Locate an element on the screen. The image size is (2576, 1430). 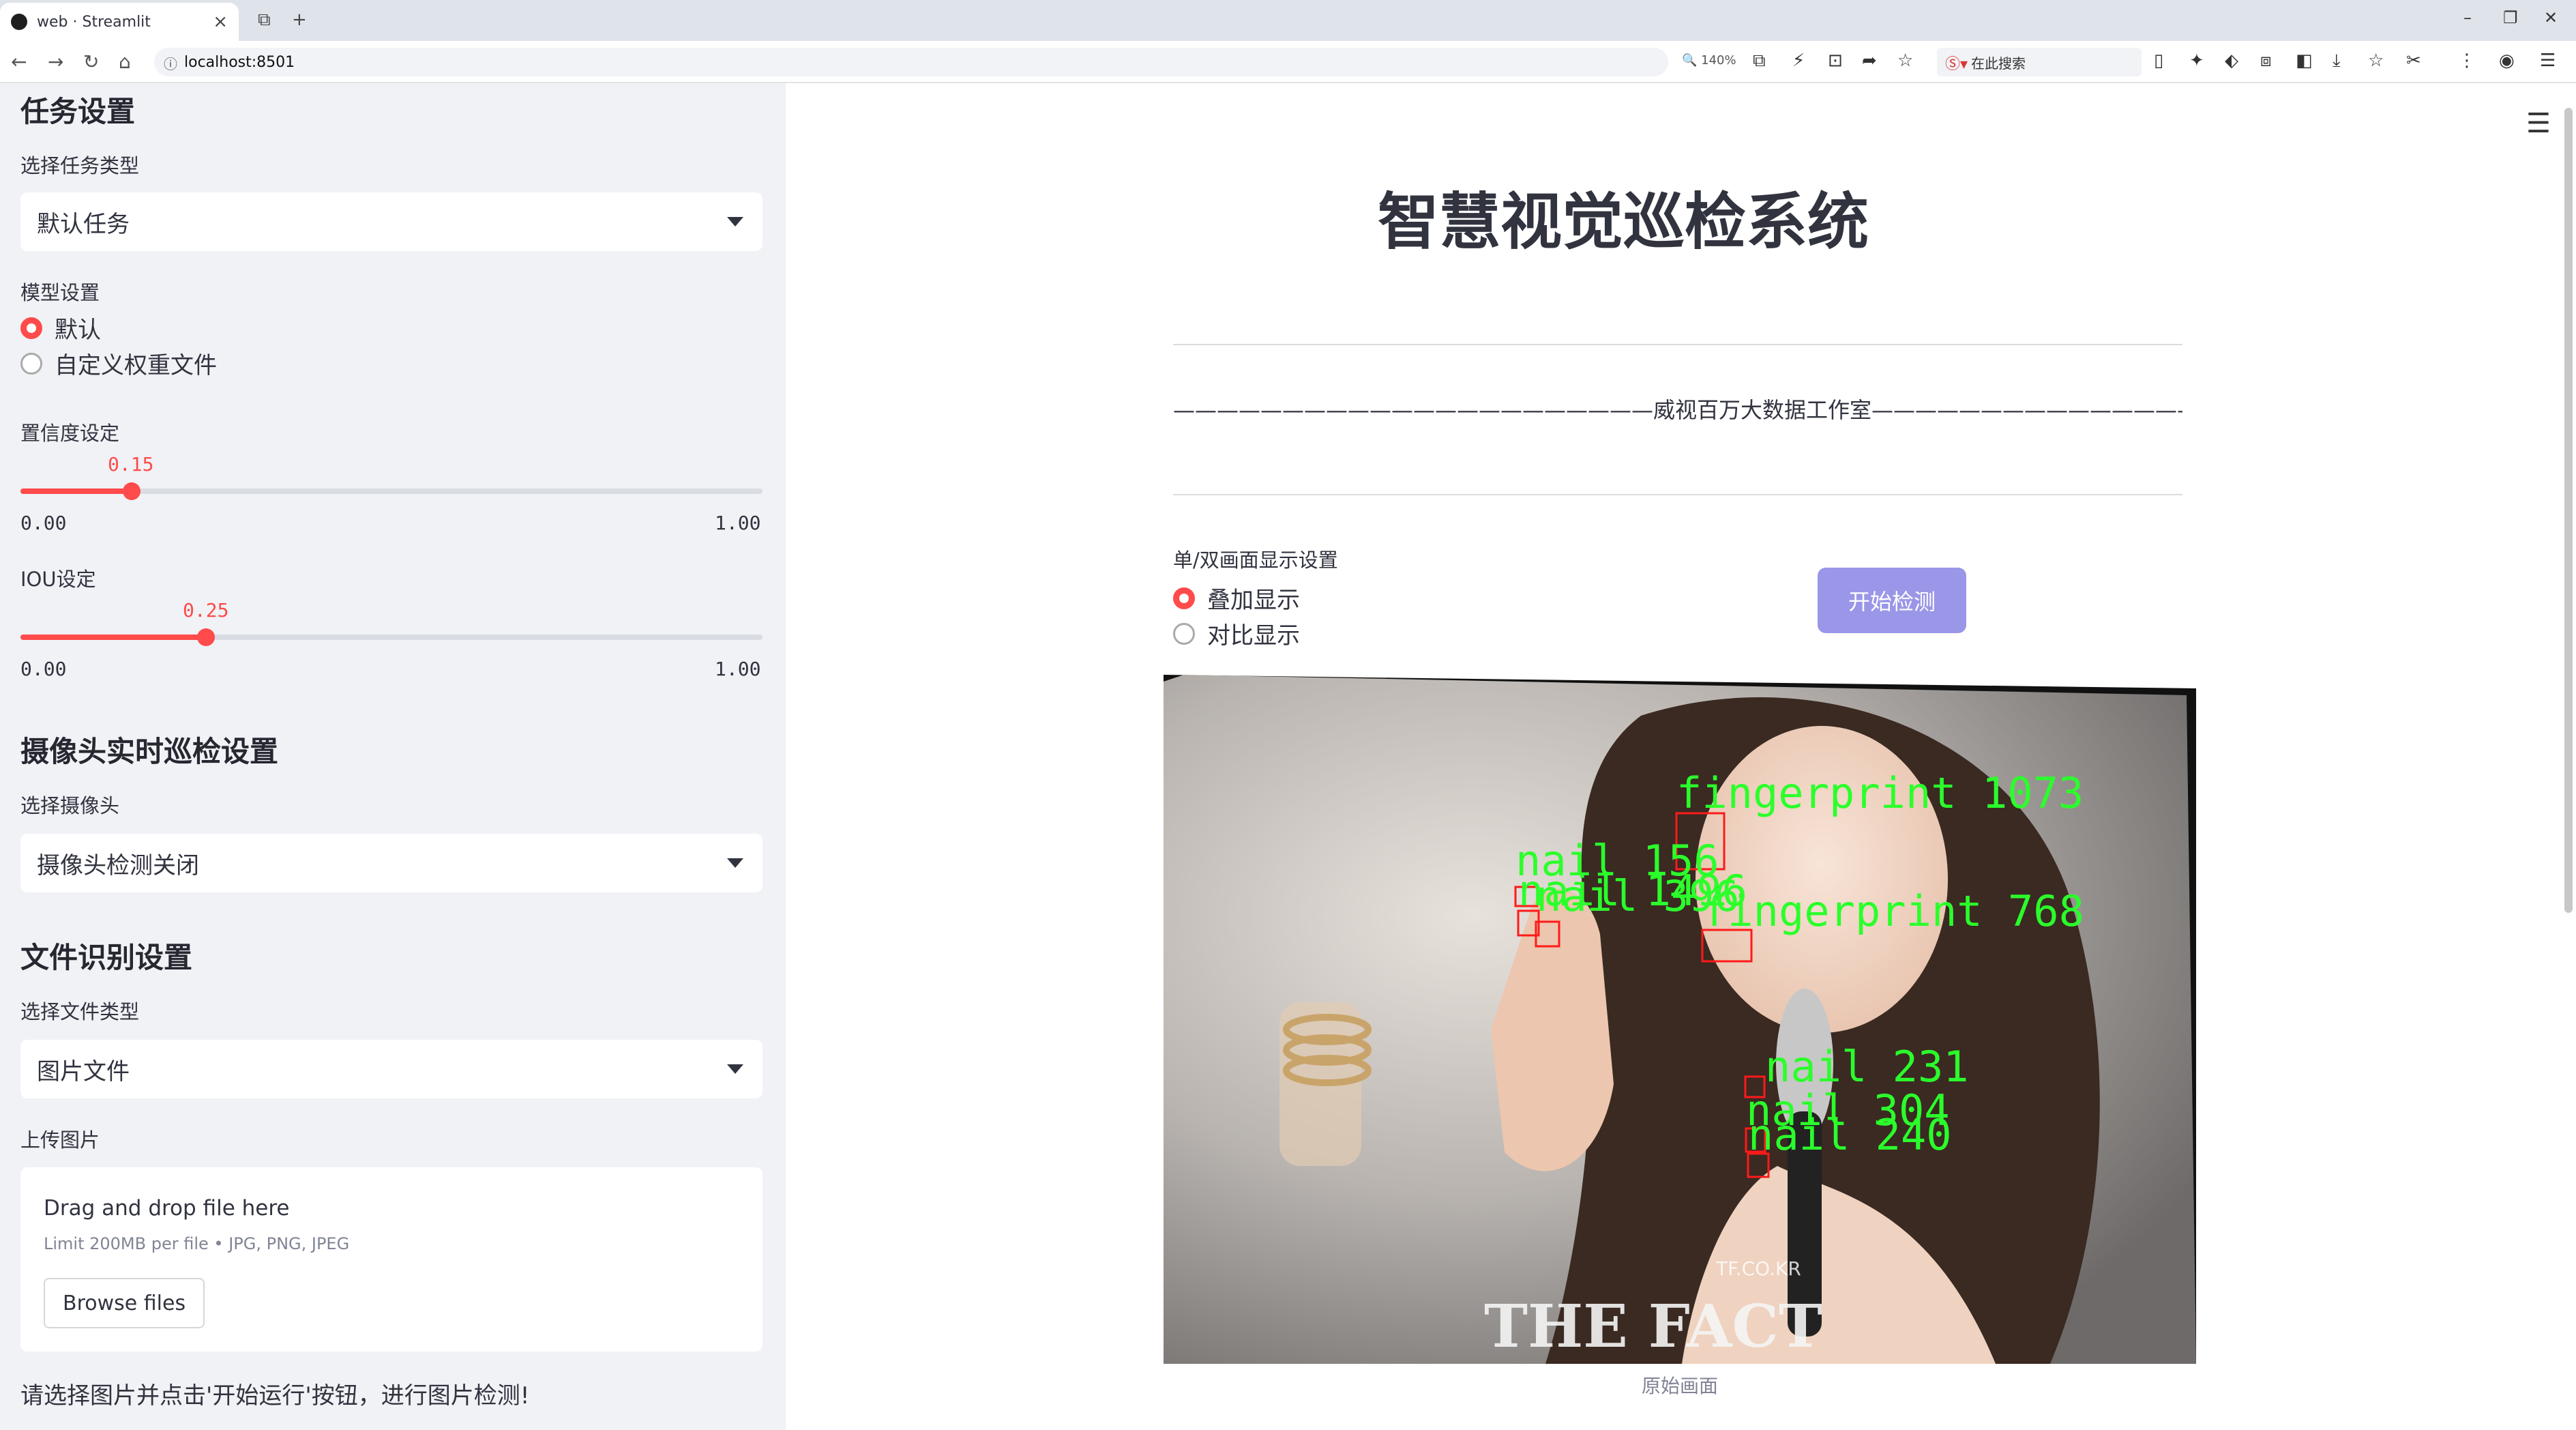
screenshot-icon: ⊡ is located at coordinates (1835, 60).